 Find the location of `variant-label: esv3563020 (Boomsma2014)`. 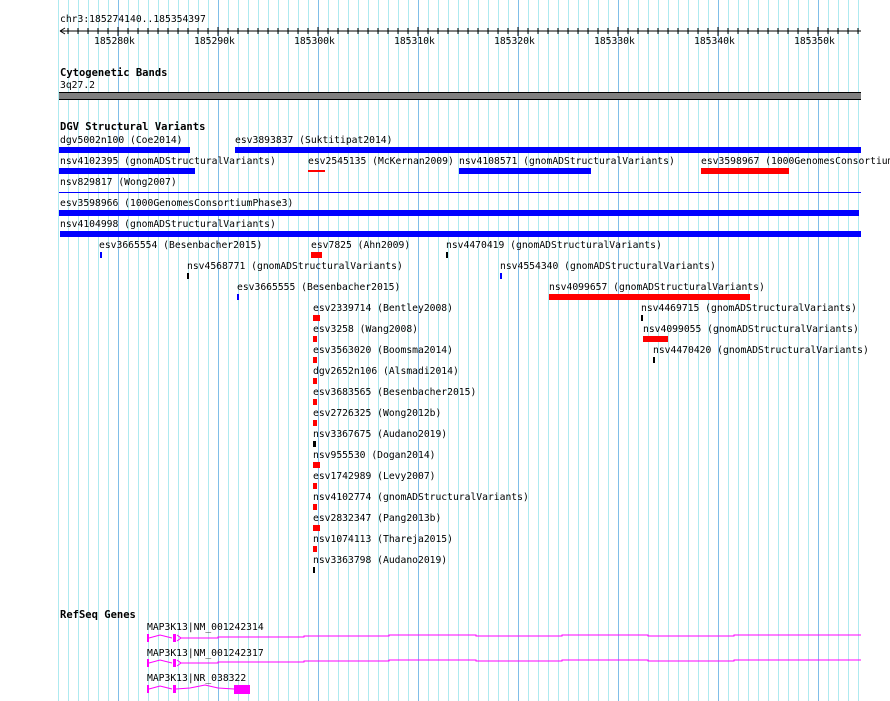

variant-label: esv3563020 (Boomsma2014) is located at coordinates (383, 350).